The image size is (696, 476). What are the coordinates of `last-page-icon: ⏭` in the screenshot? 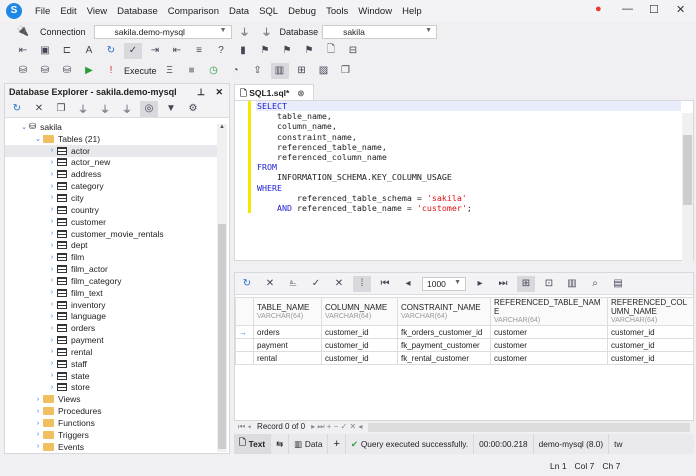 It's located at (503, 284).